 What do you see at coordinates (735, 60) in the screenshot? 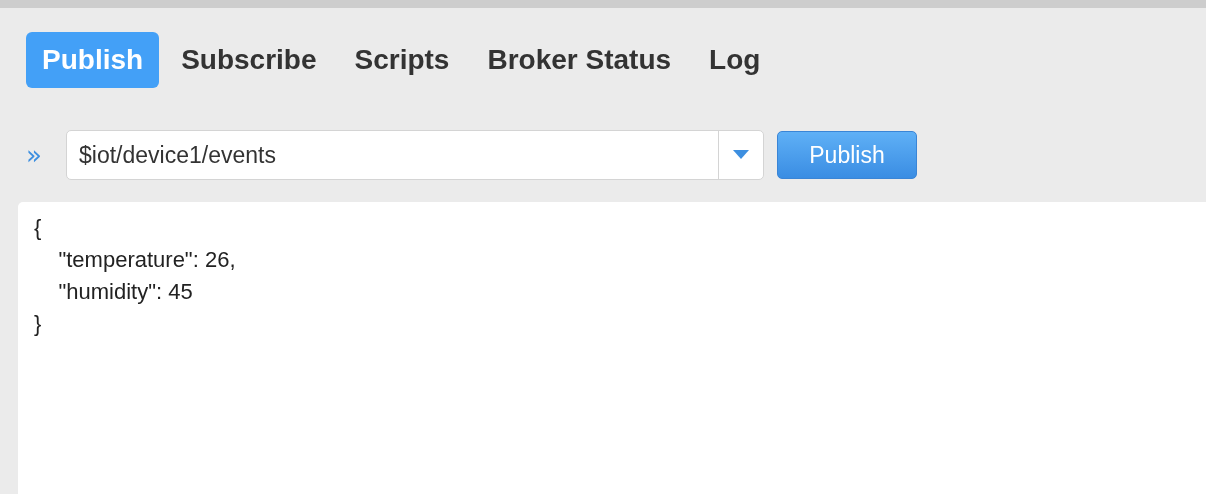
I see `tab: Log` at bounding box center [735, 60].